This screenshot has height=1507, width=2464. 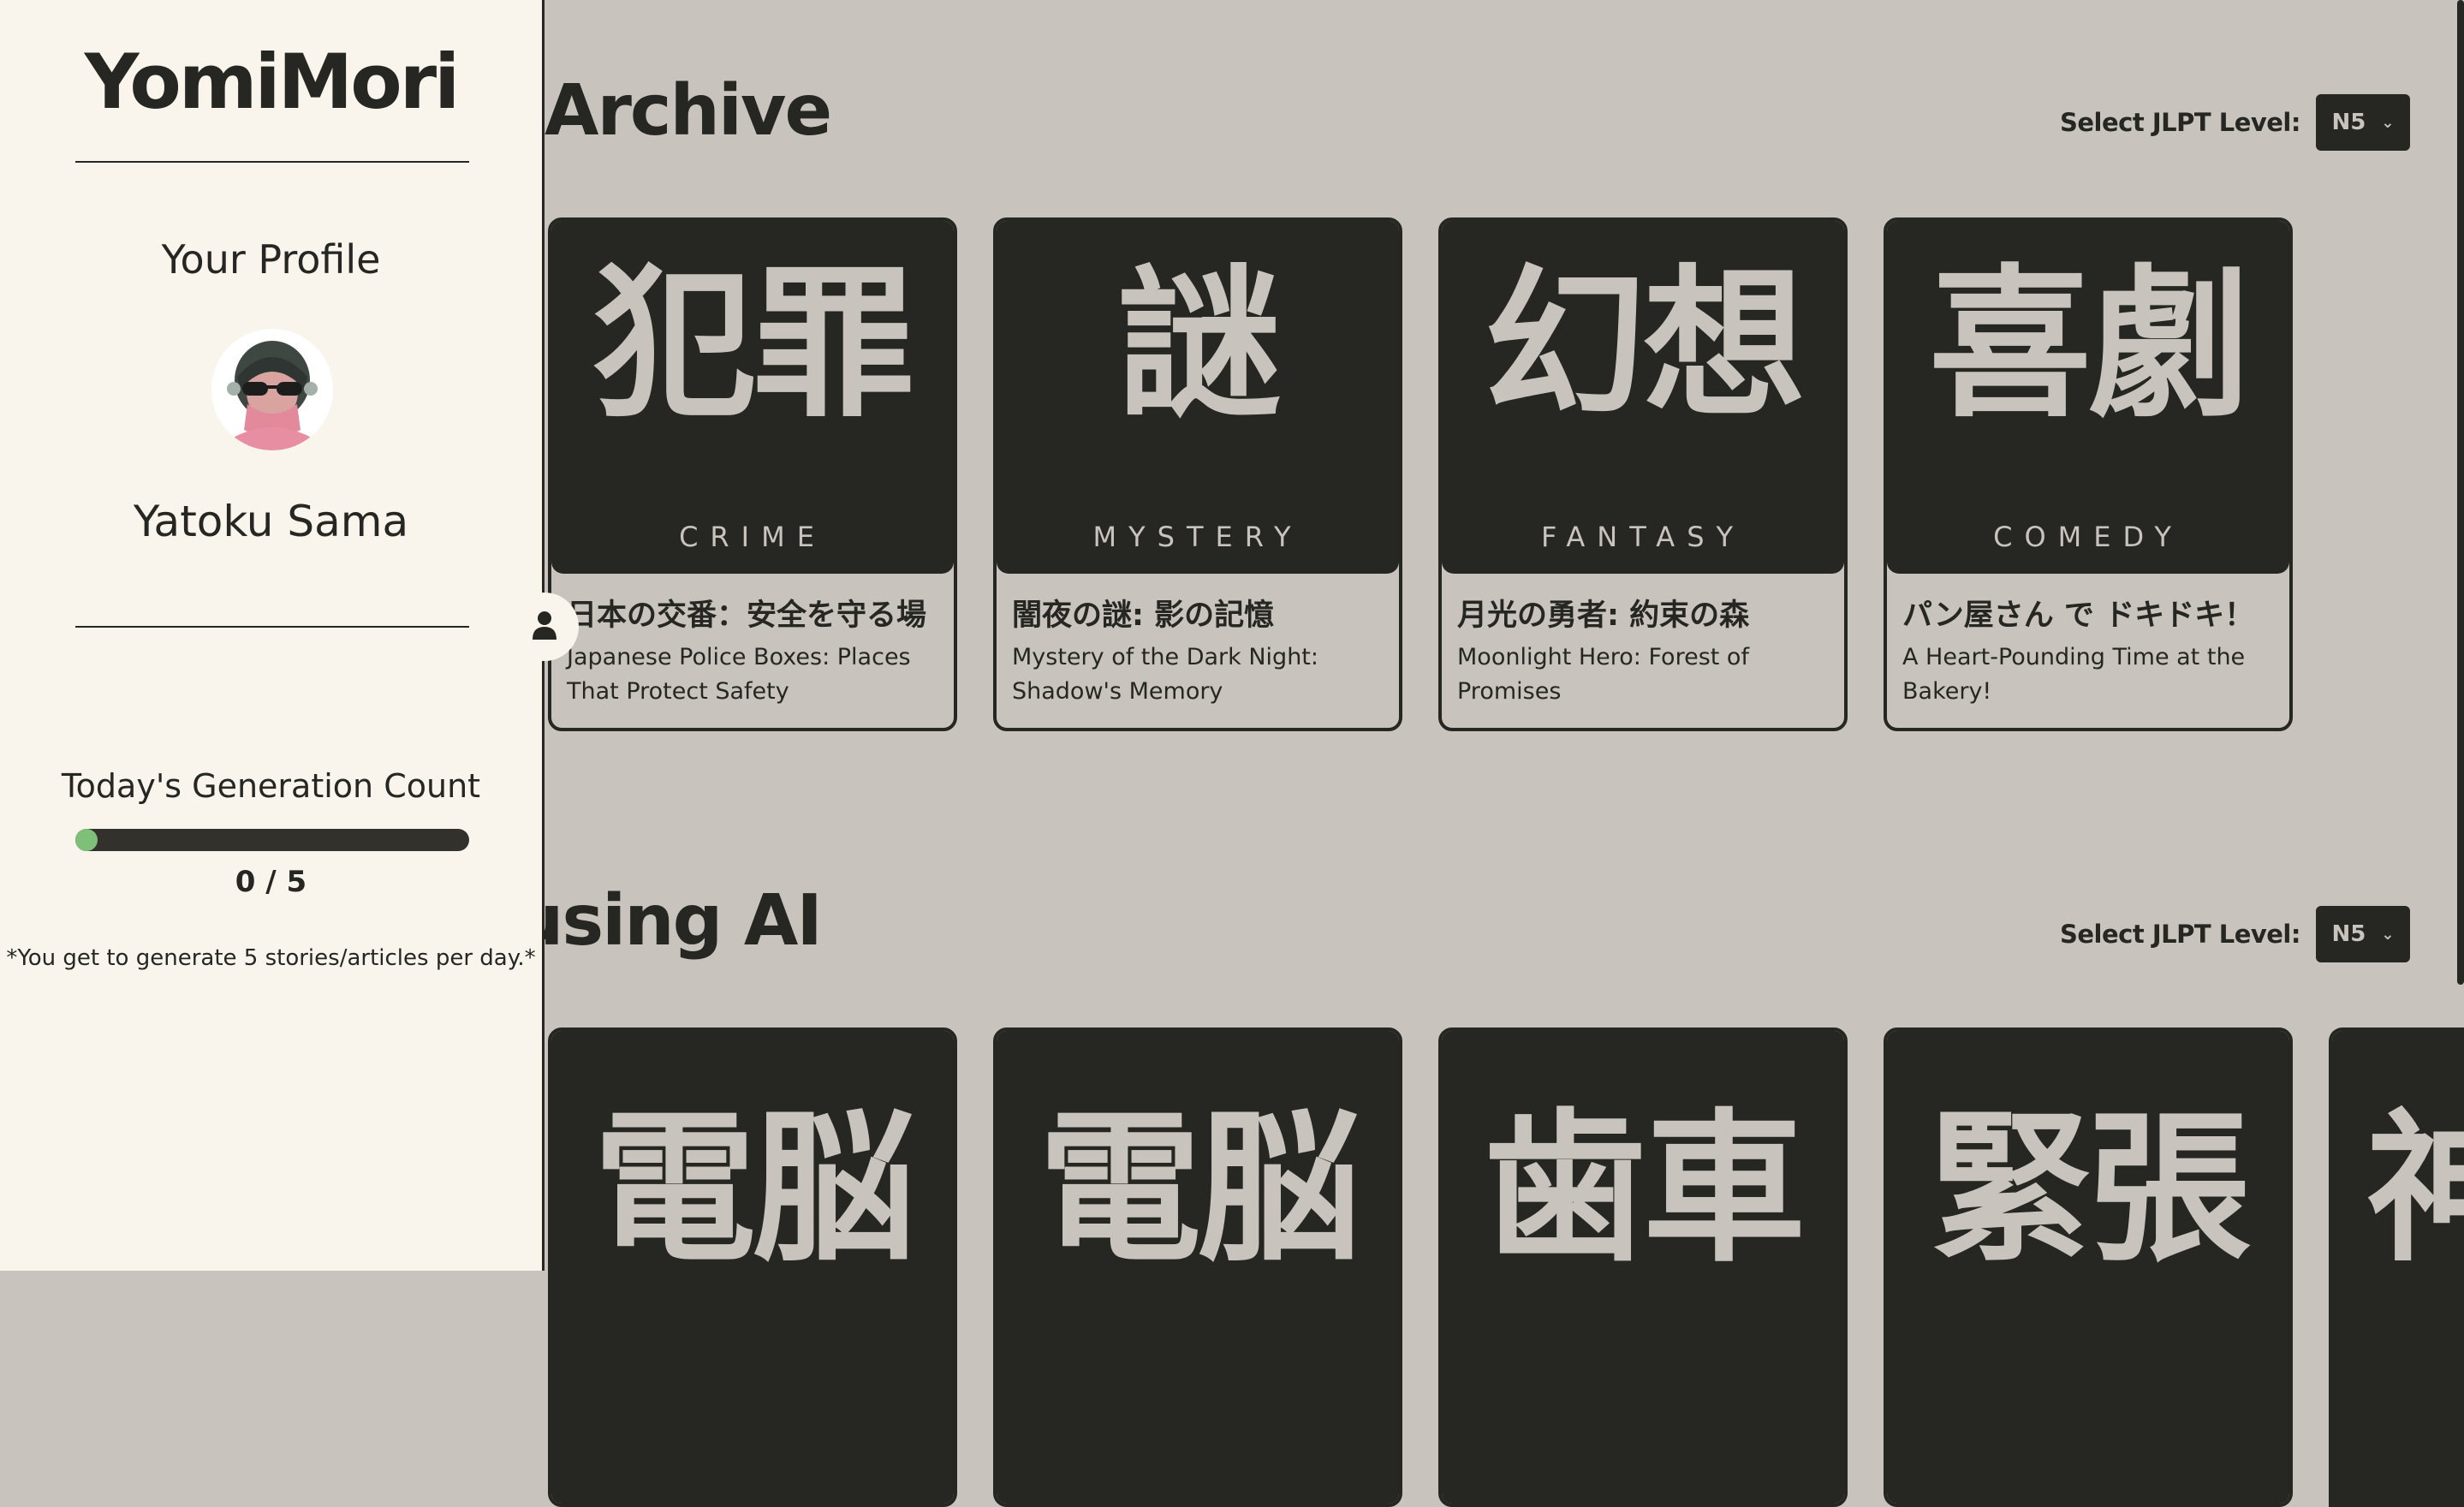 I want to click on generation-progress-bar, so click(x=272, y=840).